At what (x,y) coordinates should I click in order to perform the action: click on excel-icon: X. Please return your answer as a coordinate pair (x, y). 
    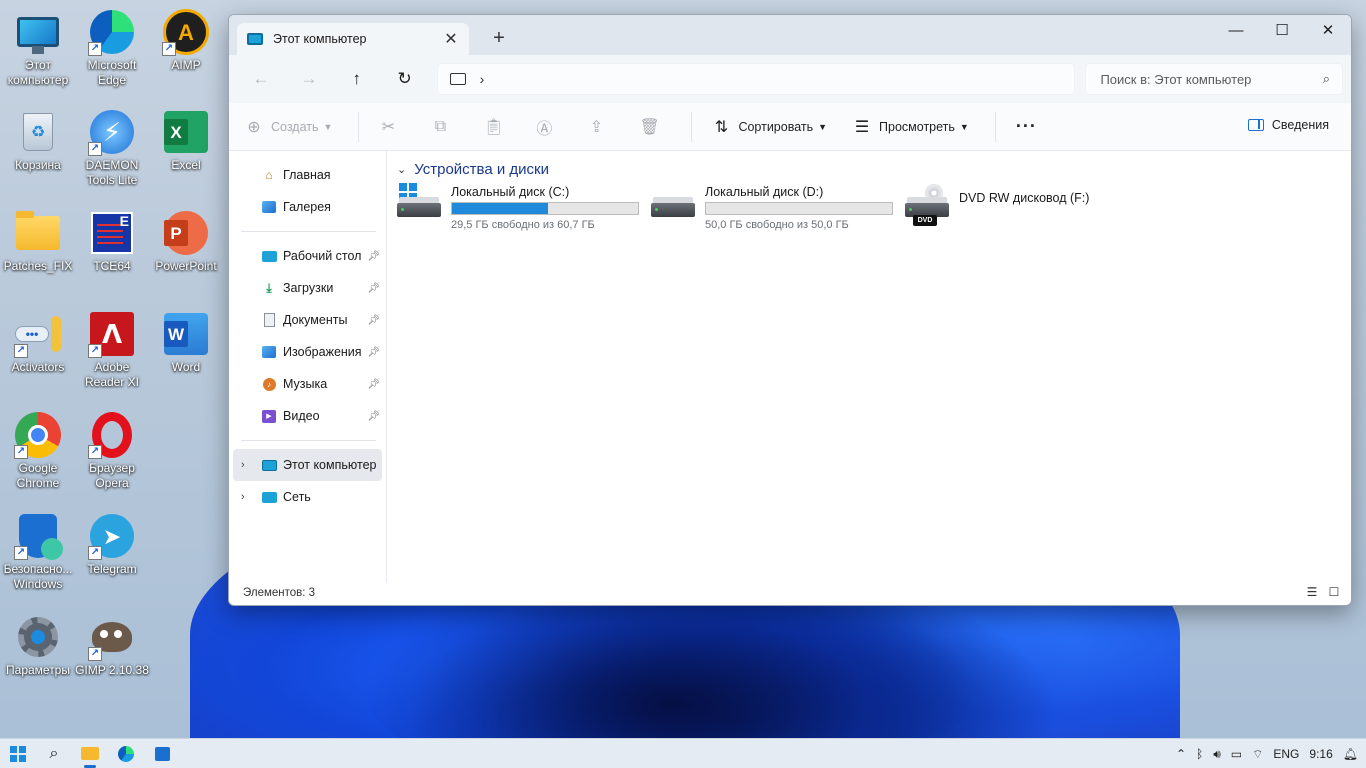
    Looking at the image, I should click on (186, 132).